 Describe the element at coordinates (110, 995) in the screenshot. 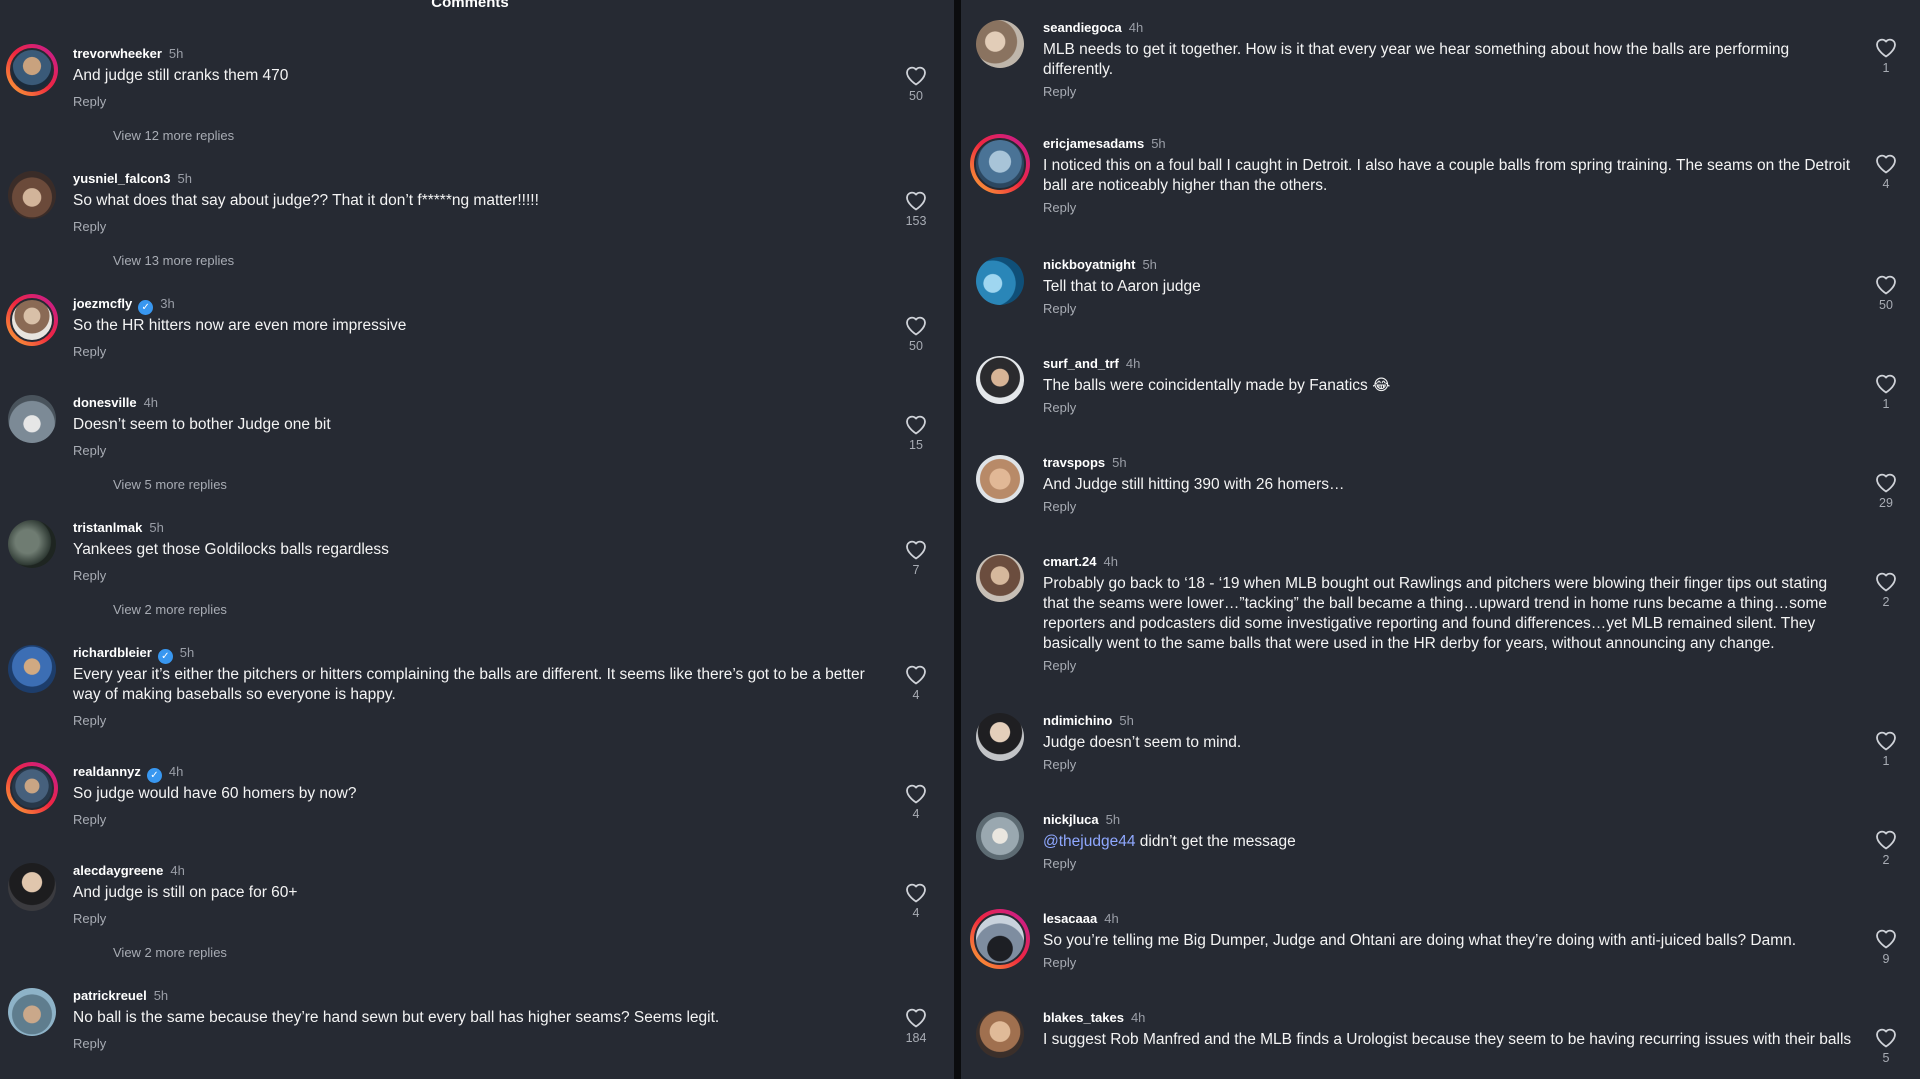

I see `comment-username: patrickreuel` at that location.